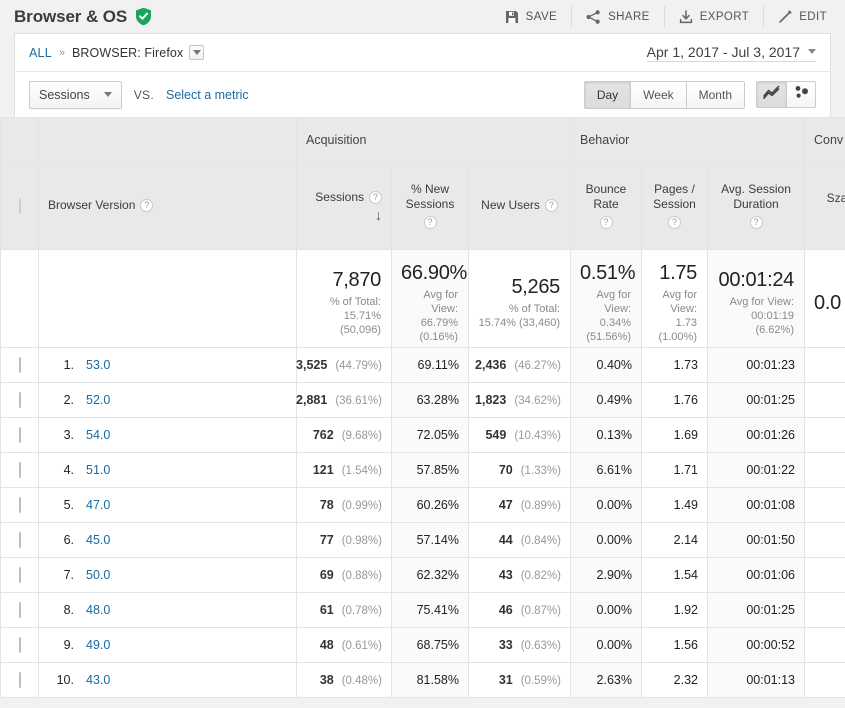 The height and width of the screenshot is (708, 845). Describe the element at coordinates (167, 139) in the screenshot. I see `group-header-blank-dim` at that location.